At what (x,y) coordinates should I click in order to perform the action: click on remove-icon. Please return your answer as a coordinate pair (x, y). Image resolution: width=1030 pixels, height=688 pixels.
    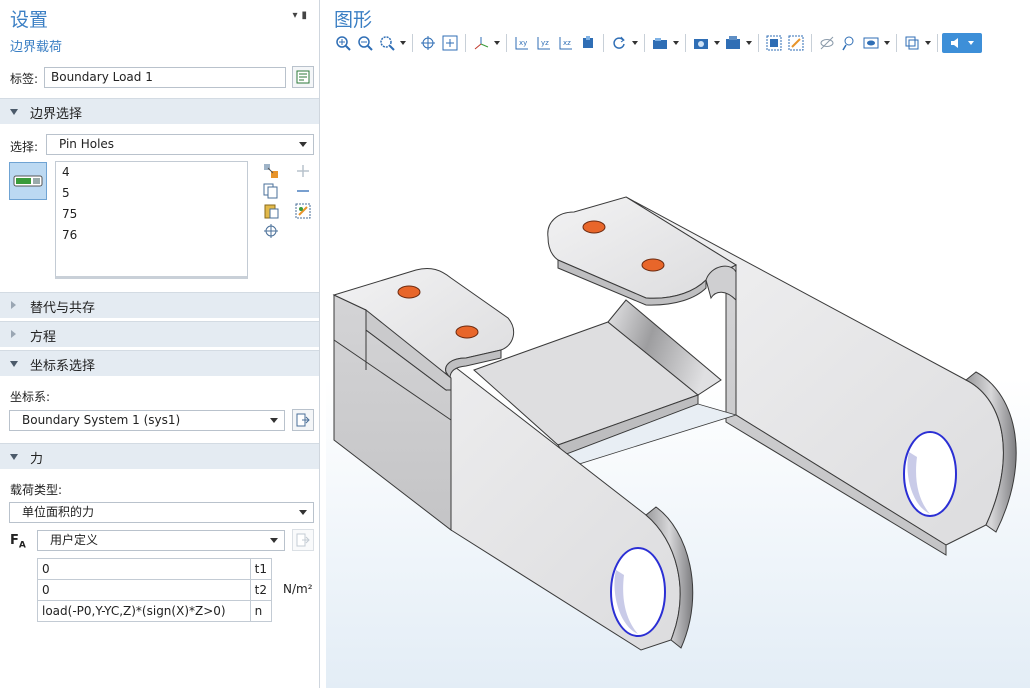
    Looking at the image, I should click on (303, 191).